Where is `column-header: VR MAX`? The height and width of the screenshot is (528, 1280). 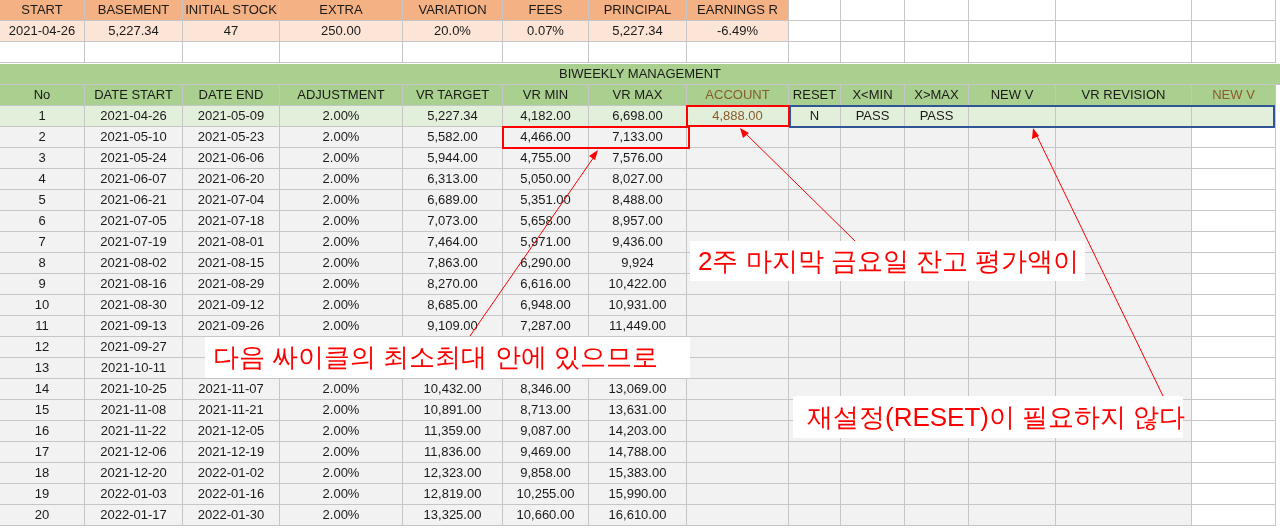 column-header: VR MAX is located at coordinates (638, 95).